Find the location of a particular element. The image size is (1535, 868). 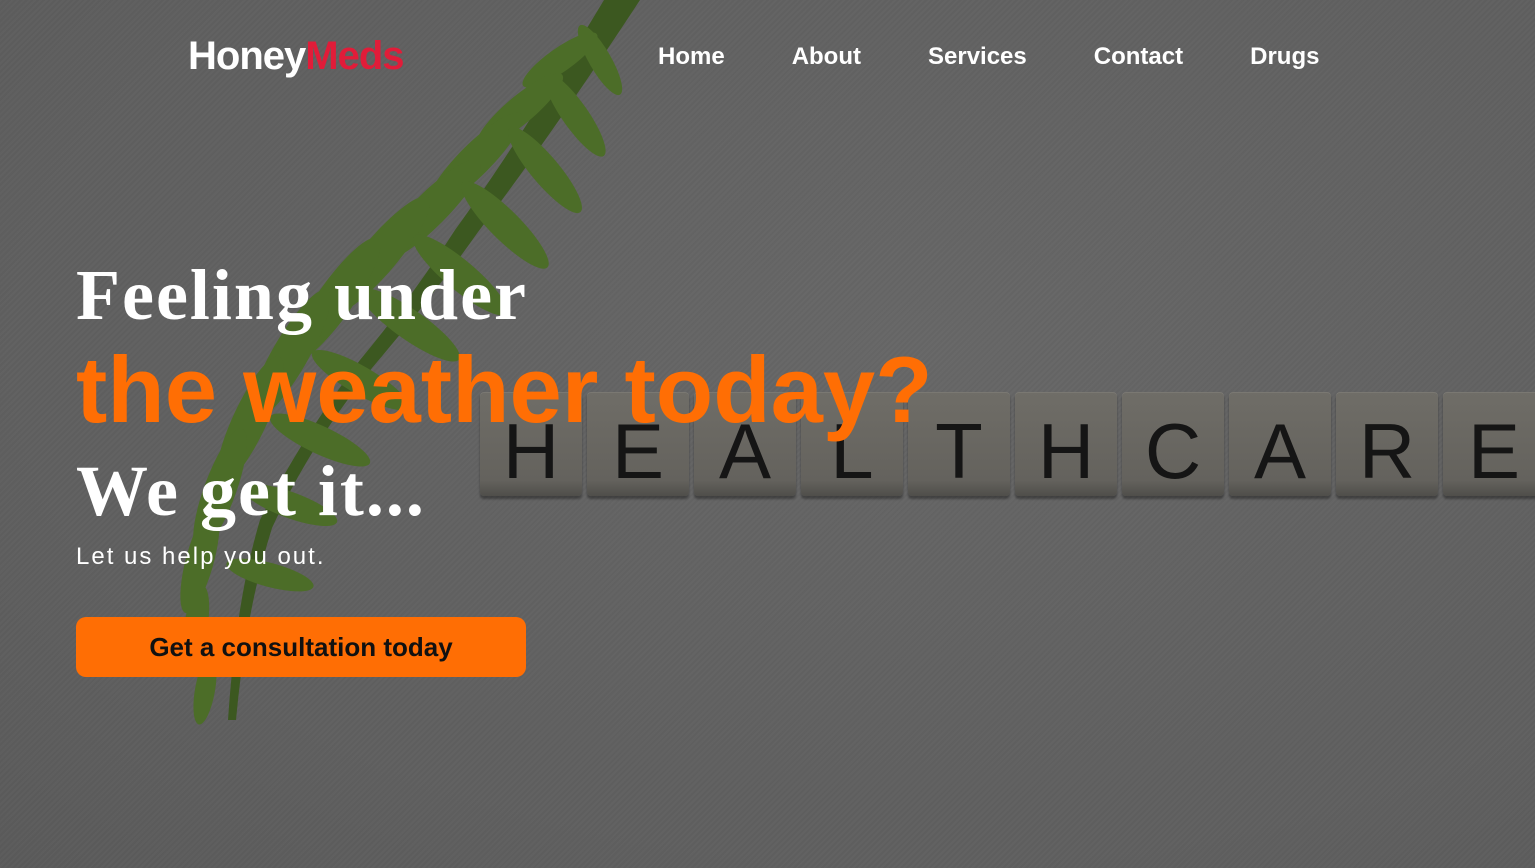

letter-tile: A is located at coordinates (1280, 444).